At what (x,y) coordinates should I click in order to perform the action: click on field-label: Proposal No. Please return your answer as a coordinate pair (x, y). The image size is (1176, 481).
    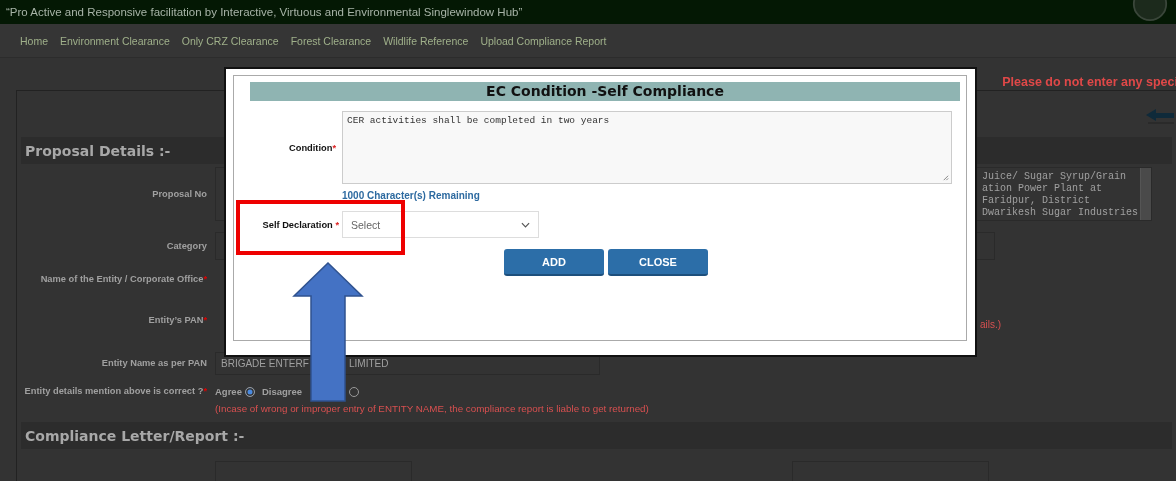
    Looking at the image, I should click on (179, 194).